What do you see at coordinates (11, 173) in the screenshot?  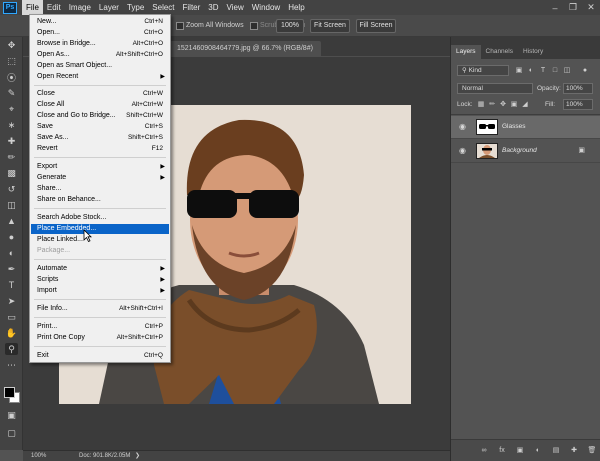 I see `clone-stamp-tool-icon: ▩` at bounding box center [11, 173].